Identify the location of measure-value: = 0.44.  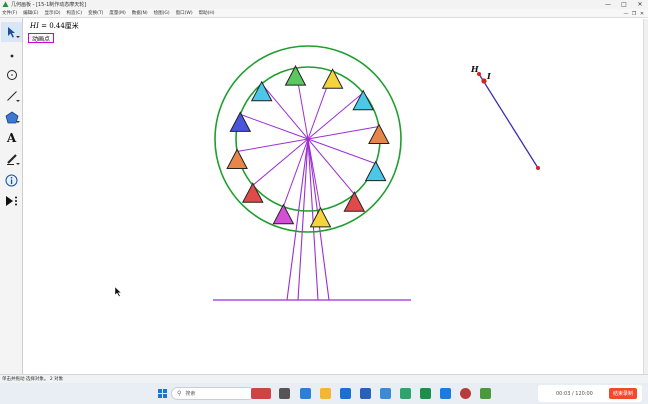
(51, 26).